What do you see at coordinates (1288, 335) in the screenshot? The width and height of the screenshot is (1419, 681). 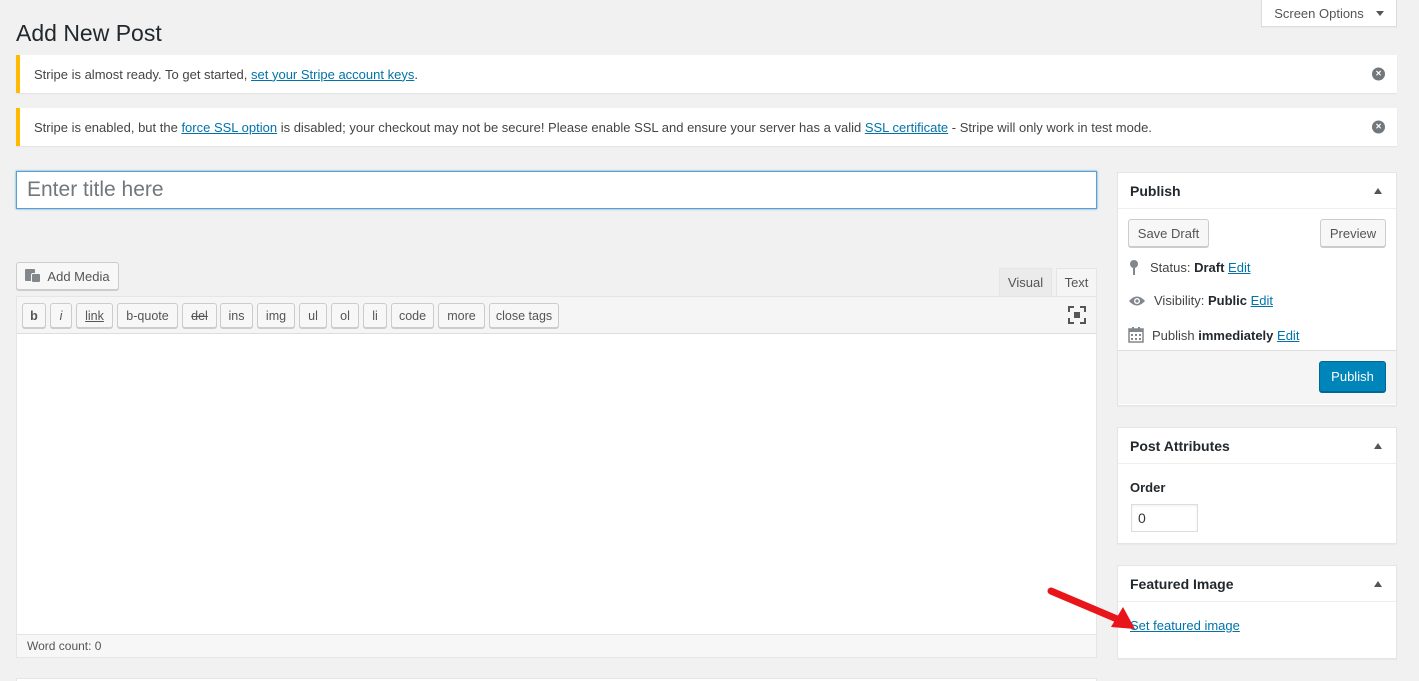 I see `schedule-edit-link: Edit` at bounding box center [1288, 335].